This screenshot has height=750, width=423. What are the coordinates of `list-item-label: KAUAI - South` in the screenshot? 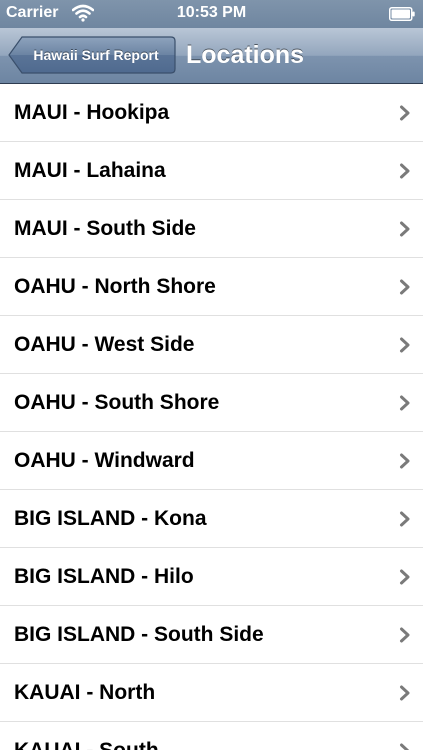 It's located at (86, 736).